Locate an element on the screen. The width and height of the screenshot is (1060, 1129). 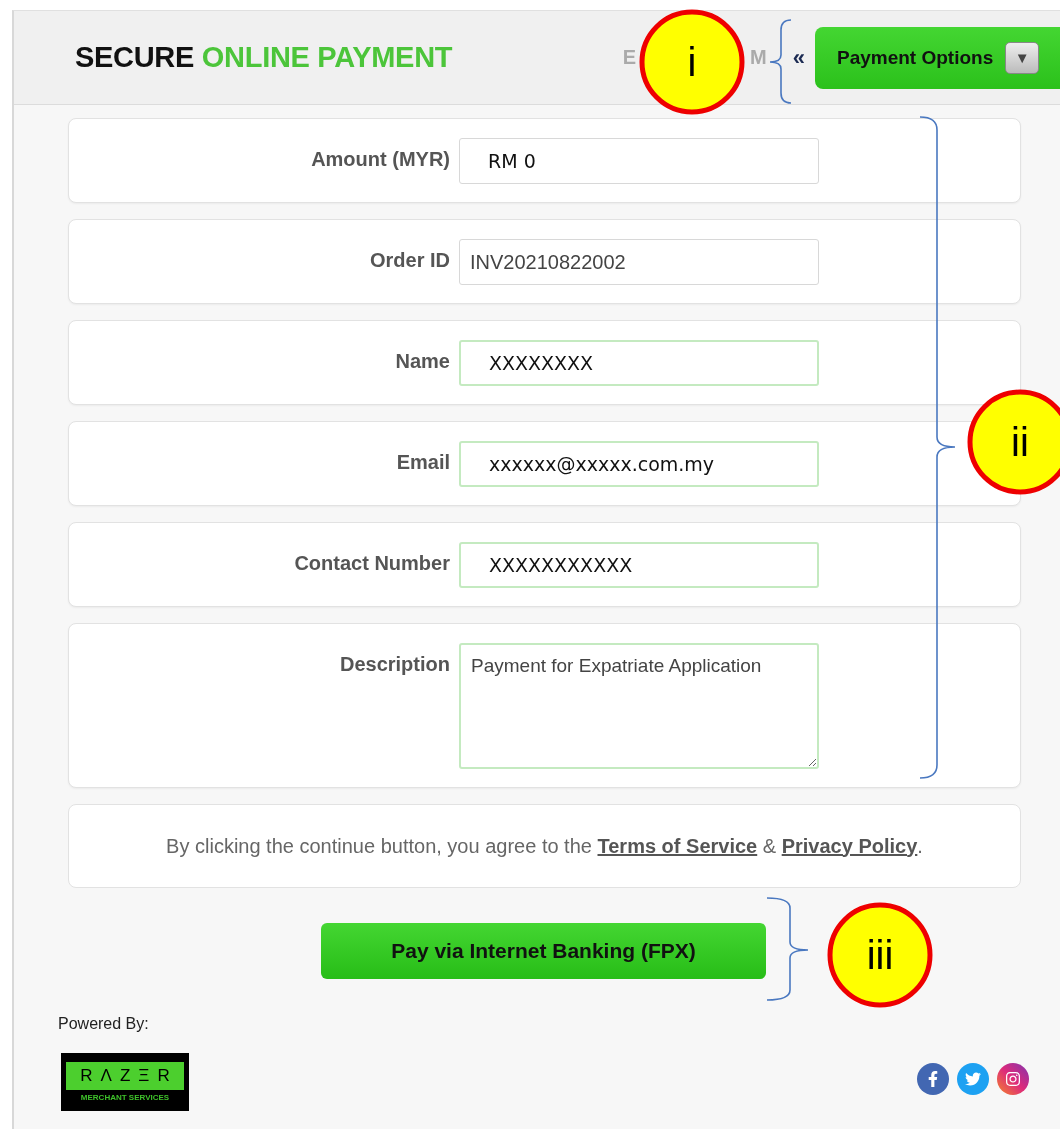
terms-text: By clicking the continue button, you agree to the Terms of Service & Privacy Policy. is located at coordinates (544, 846).